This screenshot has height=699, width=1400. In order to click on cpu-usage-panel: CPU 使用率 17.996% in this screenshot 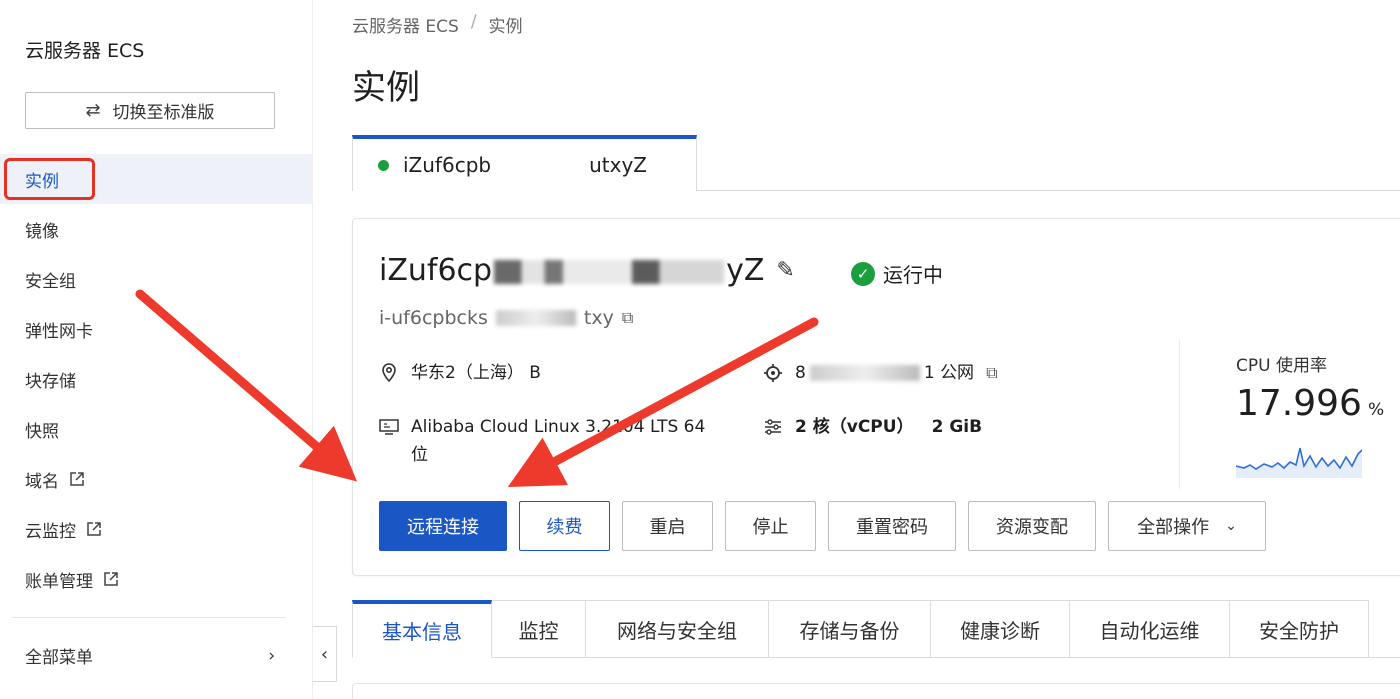, I will do `click(1289, 414)`.